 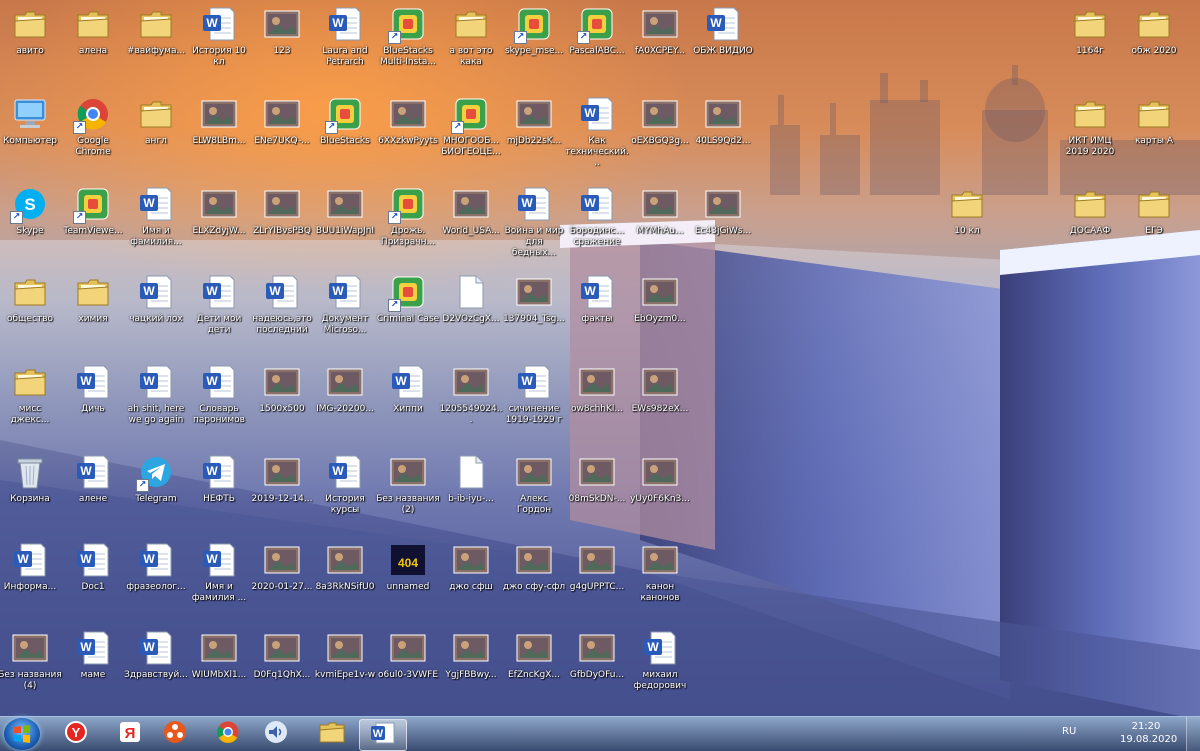 What do you see at coordinates (597, 216) in the screenshot?
I see `desktop-icon: W Бородинс... сражение` at bounding box center [597, 216].